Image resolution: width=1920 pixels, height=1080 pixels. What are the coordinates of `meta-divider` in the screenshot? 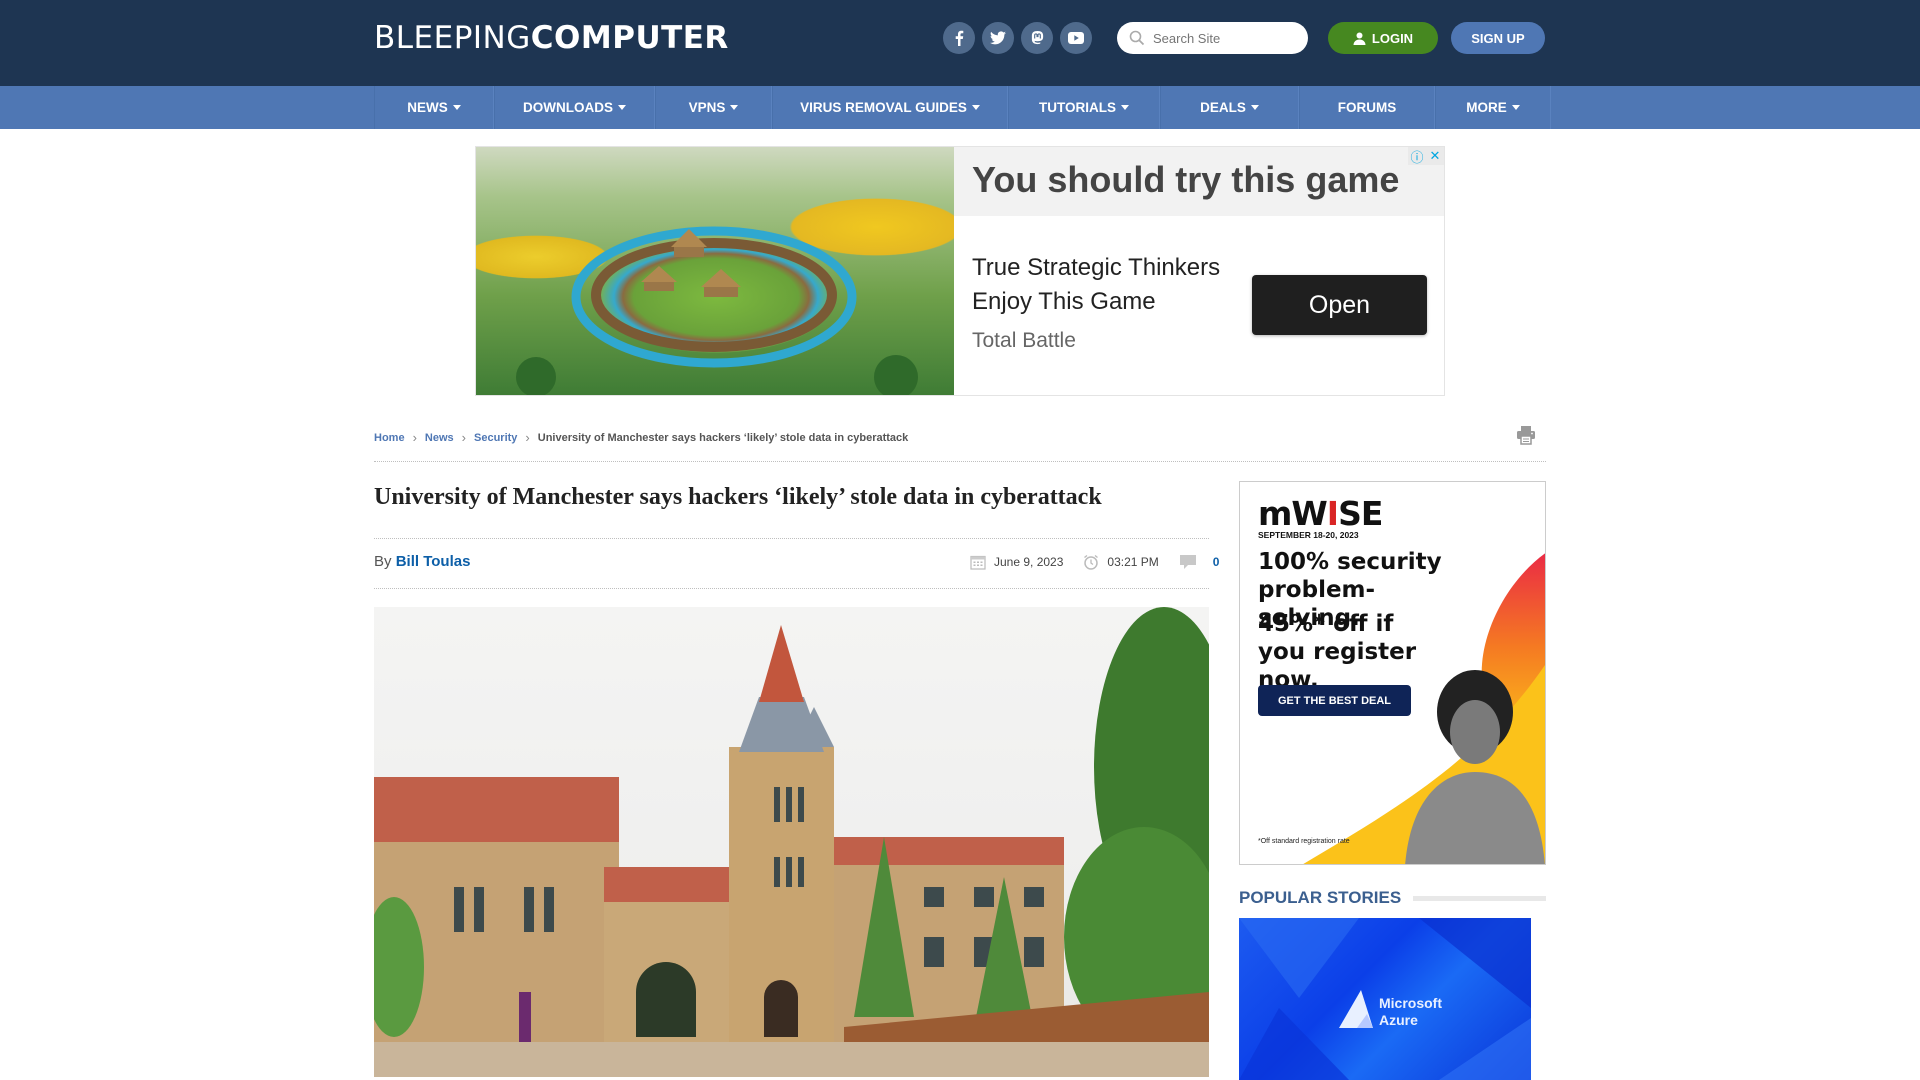 It's located at (791, 588).